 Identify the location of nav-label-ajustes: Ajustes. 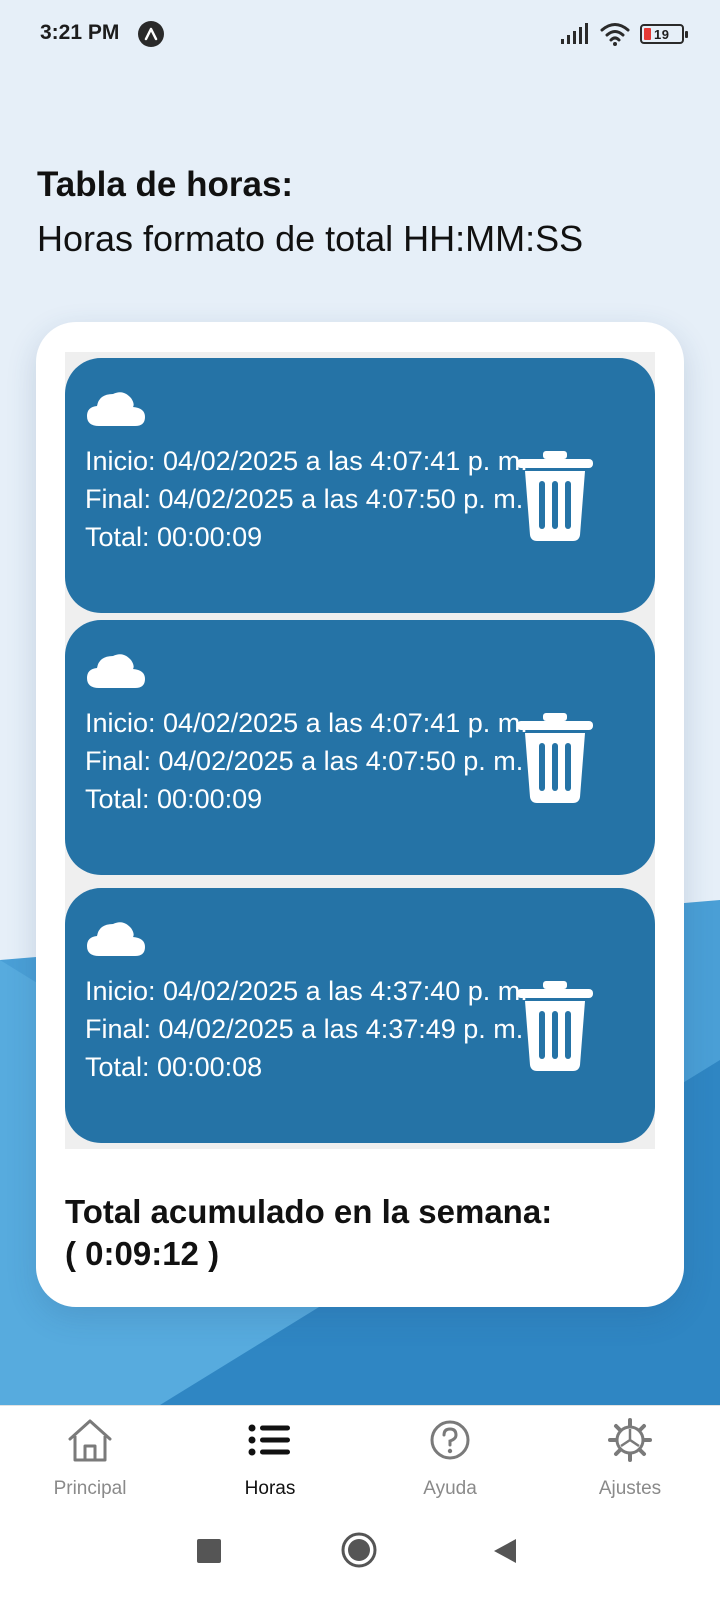
(630, 1488).